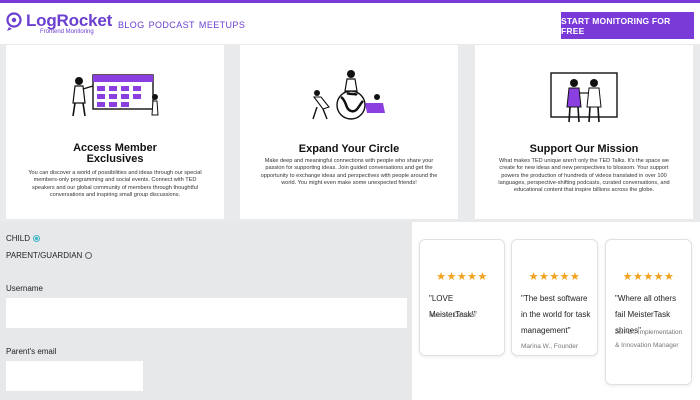 This screenshot has width=700, height=400. Describe the element at coordinates (44, 255) in the screenshot. I see `radio-label: PARENT/GUARDIAN` at that location.